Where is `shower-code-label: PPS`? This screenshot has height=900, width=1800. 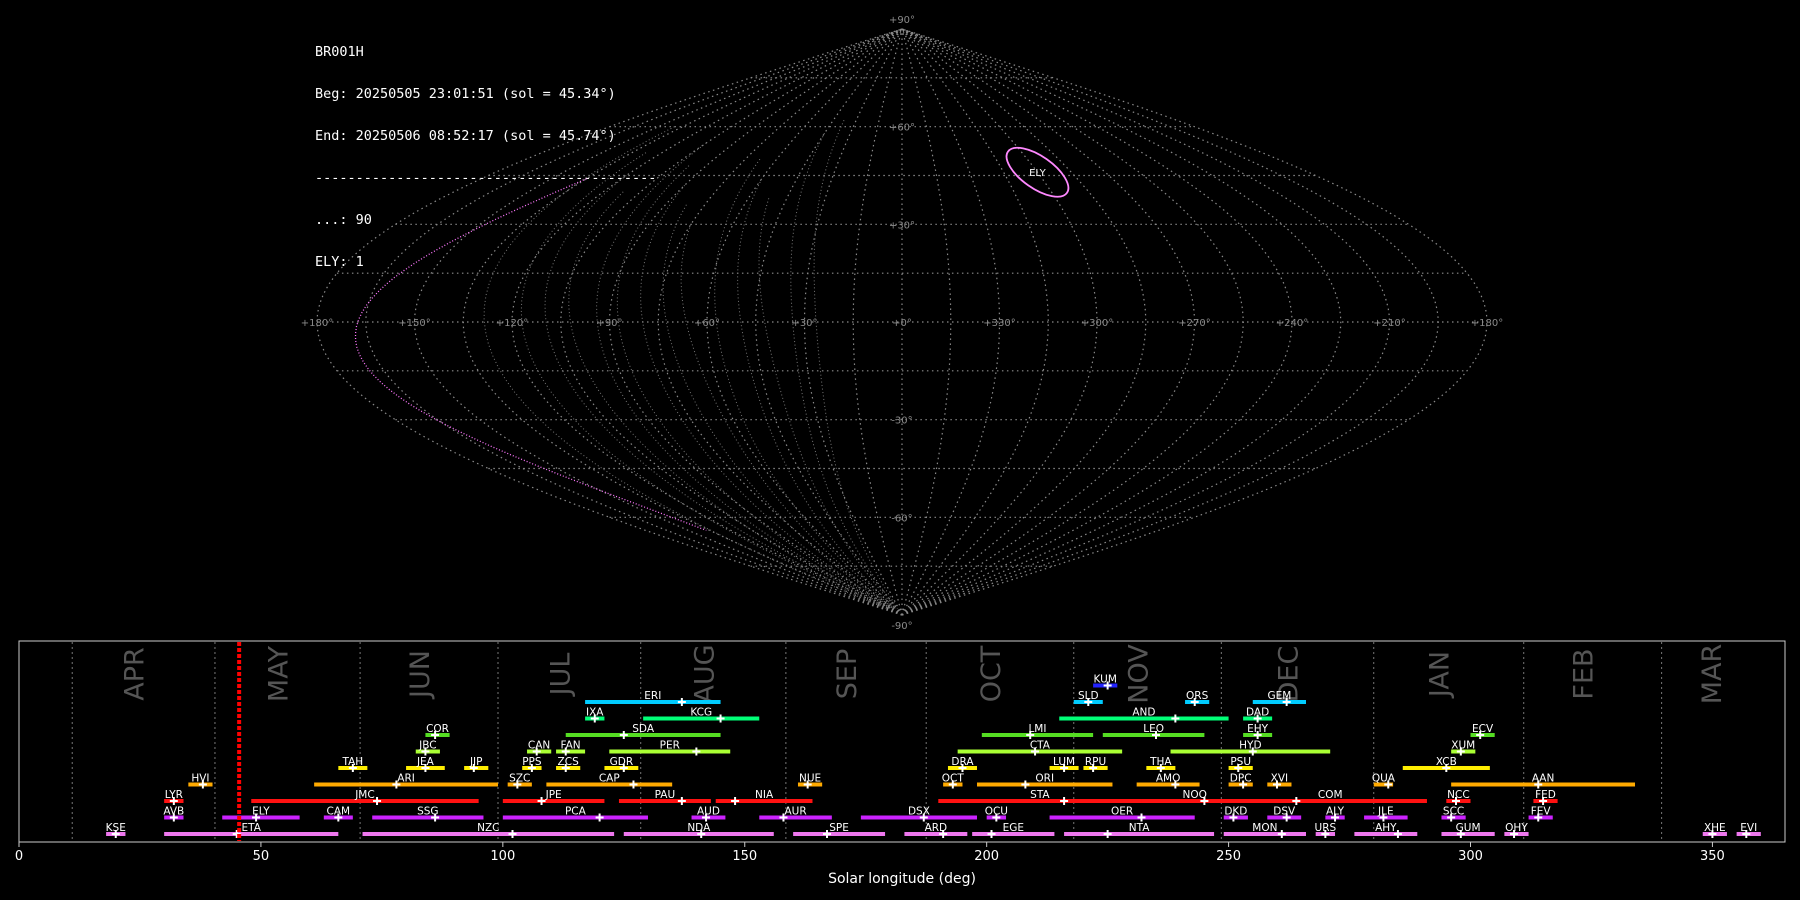
shower-code-label: PPS is located at coordinates (532, 762).